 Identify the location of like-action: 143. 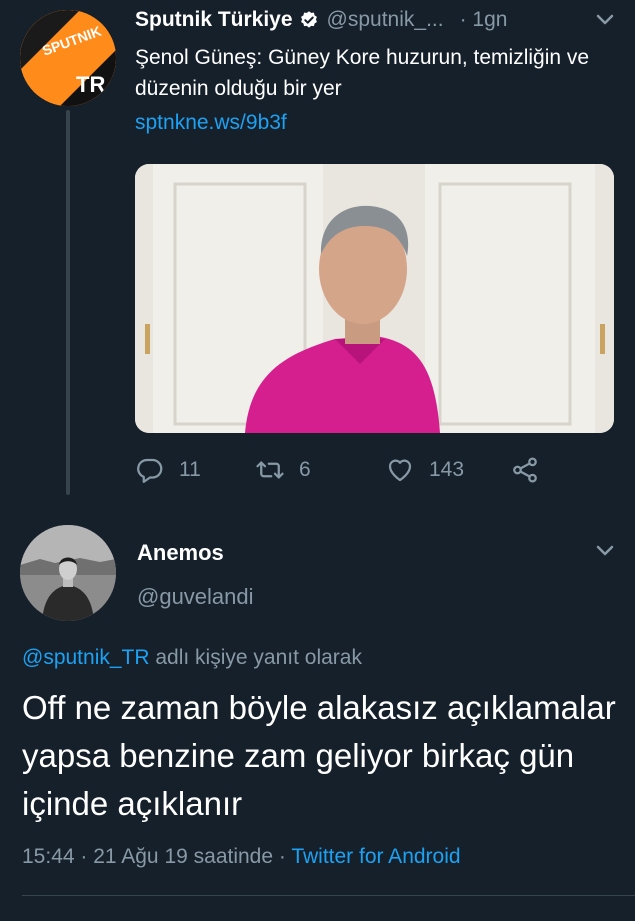
(424, 470).